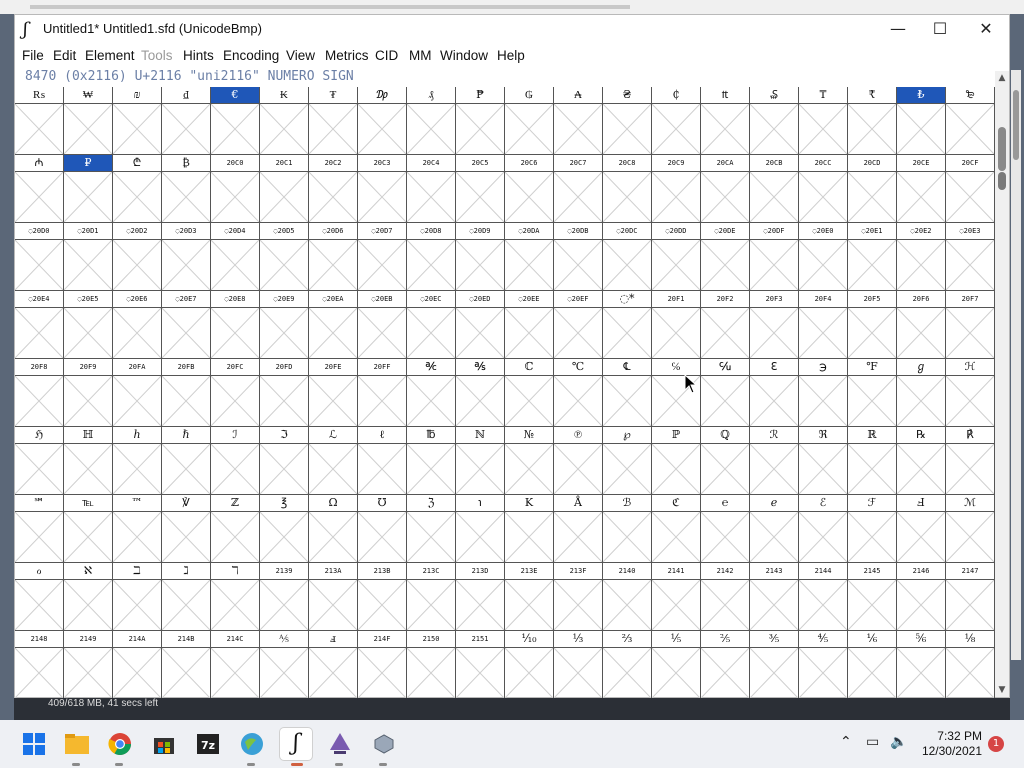 This screenshot has height=768, width=1024. What do you see at coordinates (480, 121) in the screenshot?
I see `glyph-cell: ₱` at bounding box center [480, 121].